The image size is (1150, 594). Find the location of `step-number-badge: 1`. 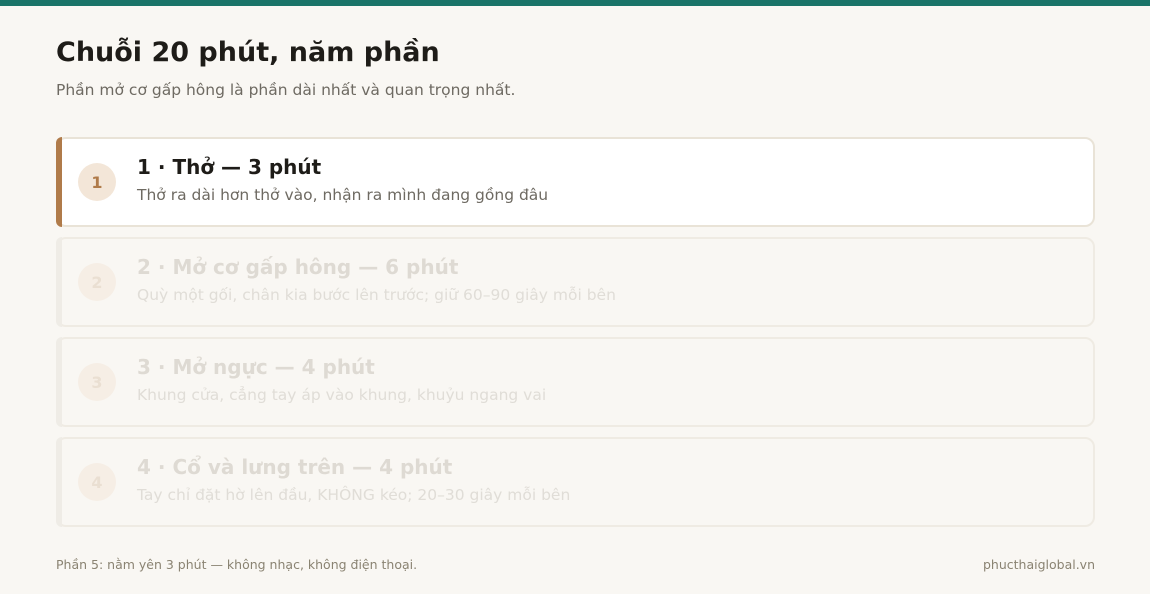

step-number-badge: 1 is located at coordinates (97, 182).